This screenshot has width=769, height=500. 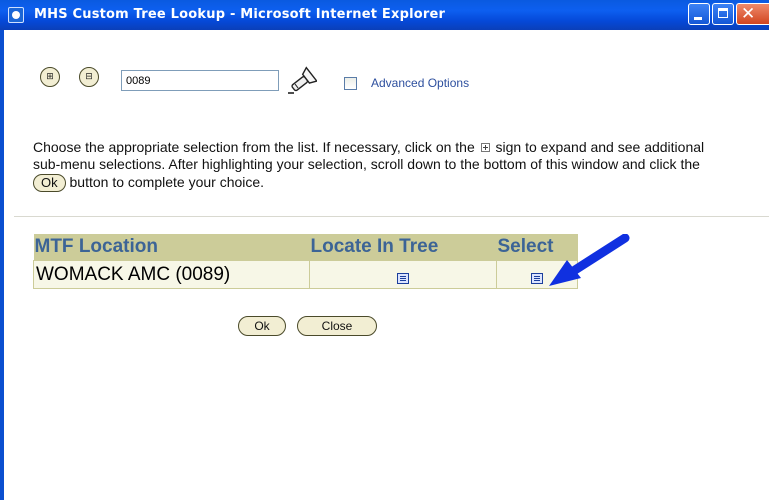 What do you see at coordinates (89, 77) in the screenshot?
I see `collapse-all-button: ⊟` at bounding box center [89, 77].